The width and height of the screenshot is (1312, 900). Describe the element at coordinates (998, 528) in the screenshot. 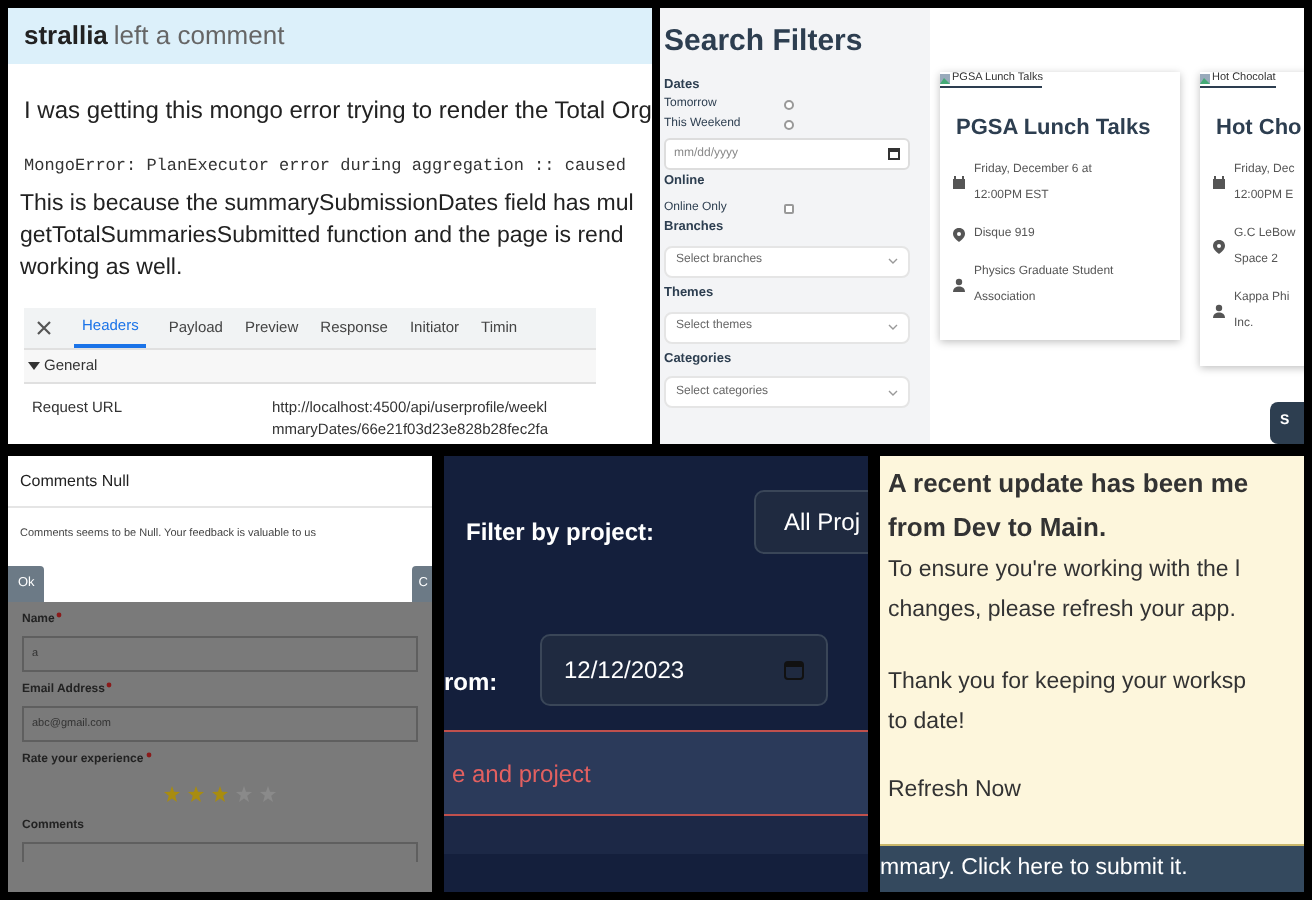

I see `notice-heading: from Dev to Main.` at that location.